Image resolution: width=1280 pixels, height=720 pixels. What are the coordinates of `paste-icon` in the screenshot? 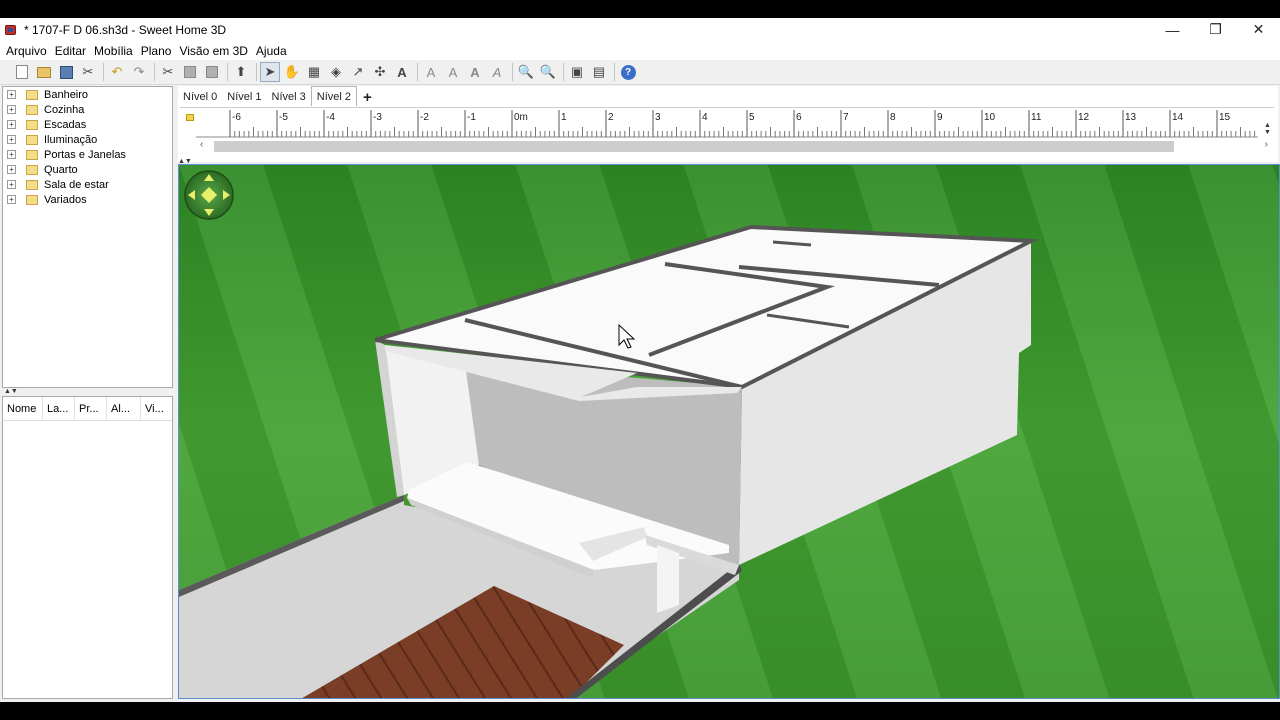 It's located at (212, 72).